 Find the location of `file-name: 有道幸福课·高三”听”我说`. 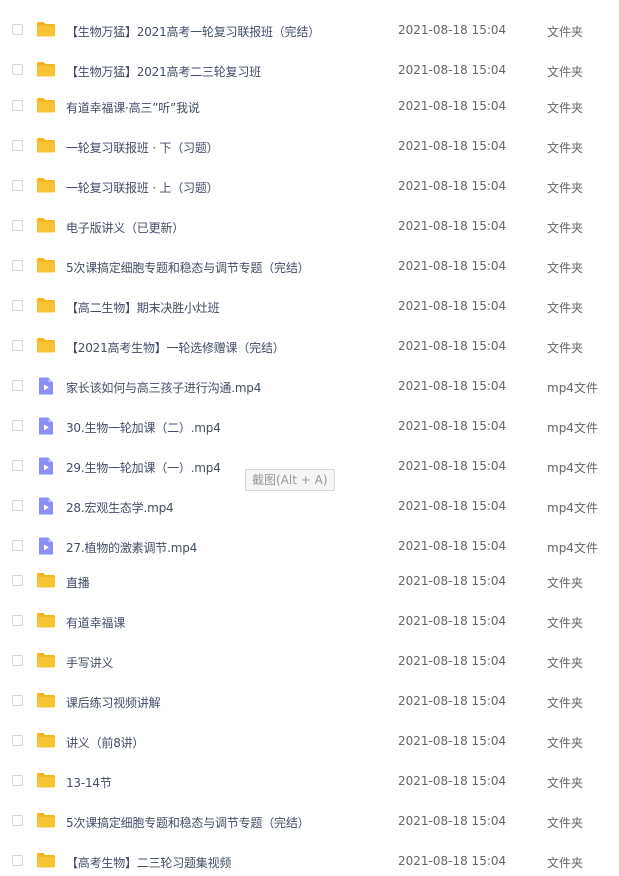

file-name: 有道幸福课·高三”听”我说 is located at coordinates (133, 107).